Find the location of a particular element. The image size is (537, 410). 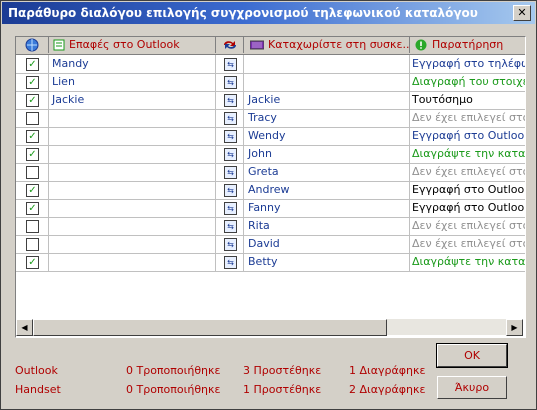

col-header-note: Παρατήρηση is located at coordinates (467, 45).